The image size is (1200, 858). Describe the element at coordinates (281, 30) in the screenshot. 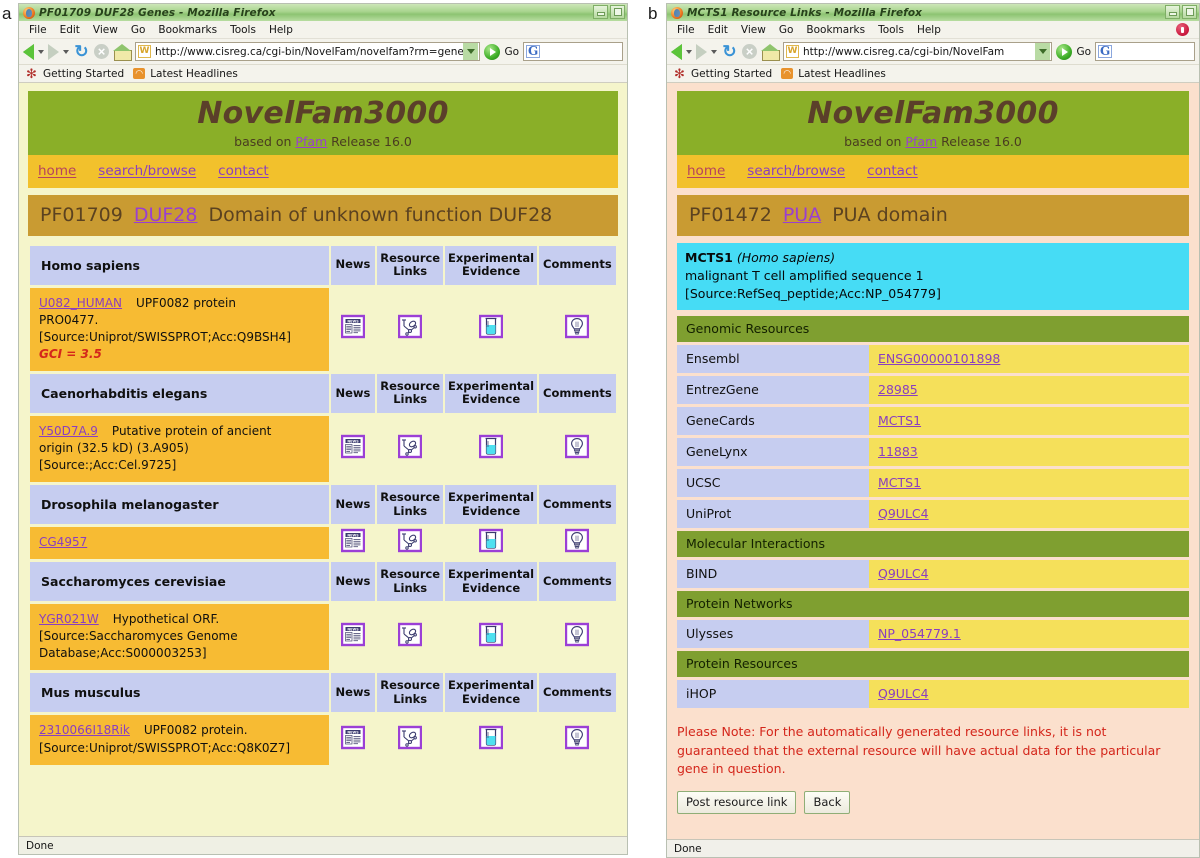

I see `menu-help: Help` at that location.